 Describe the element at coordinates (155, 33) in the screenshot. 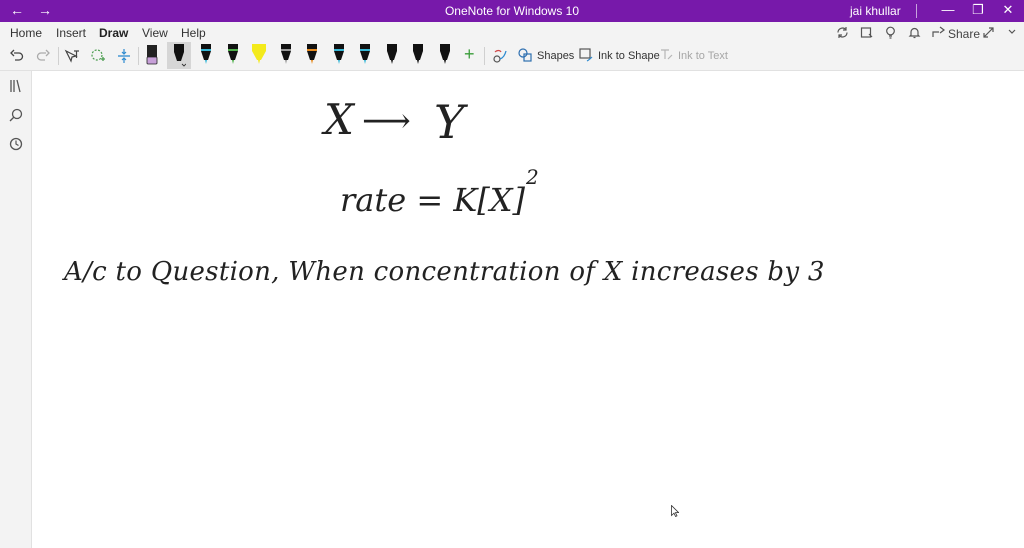

I see `tab-view: View` at that location.